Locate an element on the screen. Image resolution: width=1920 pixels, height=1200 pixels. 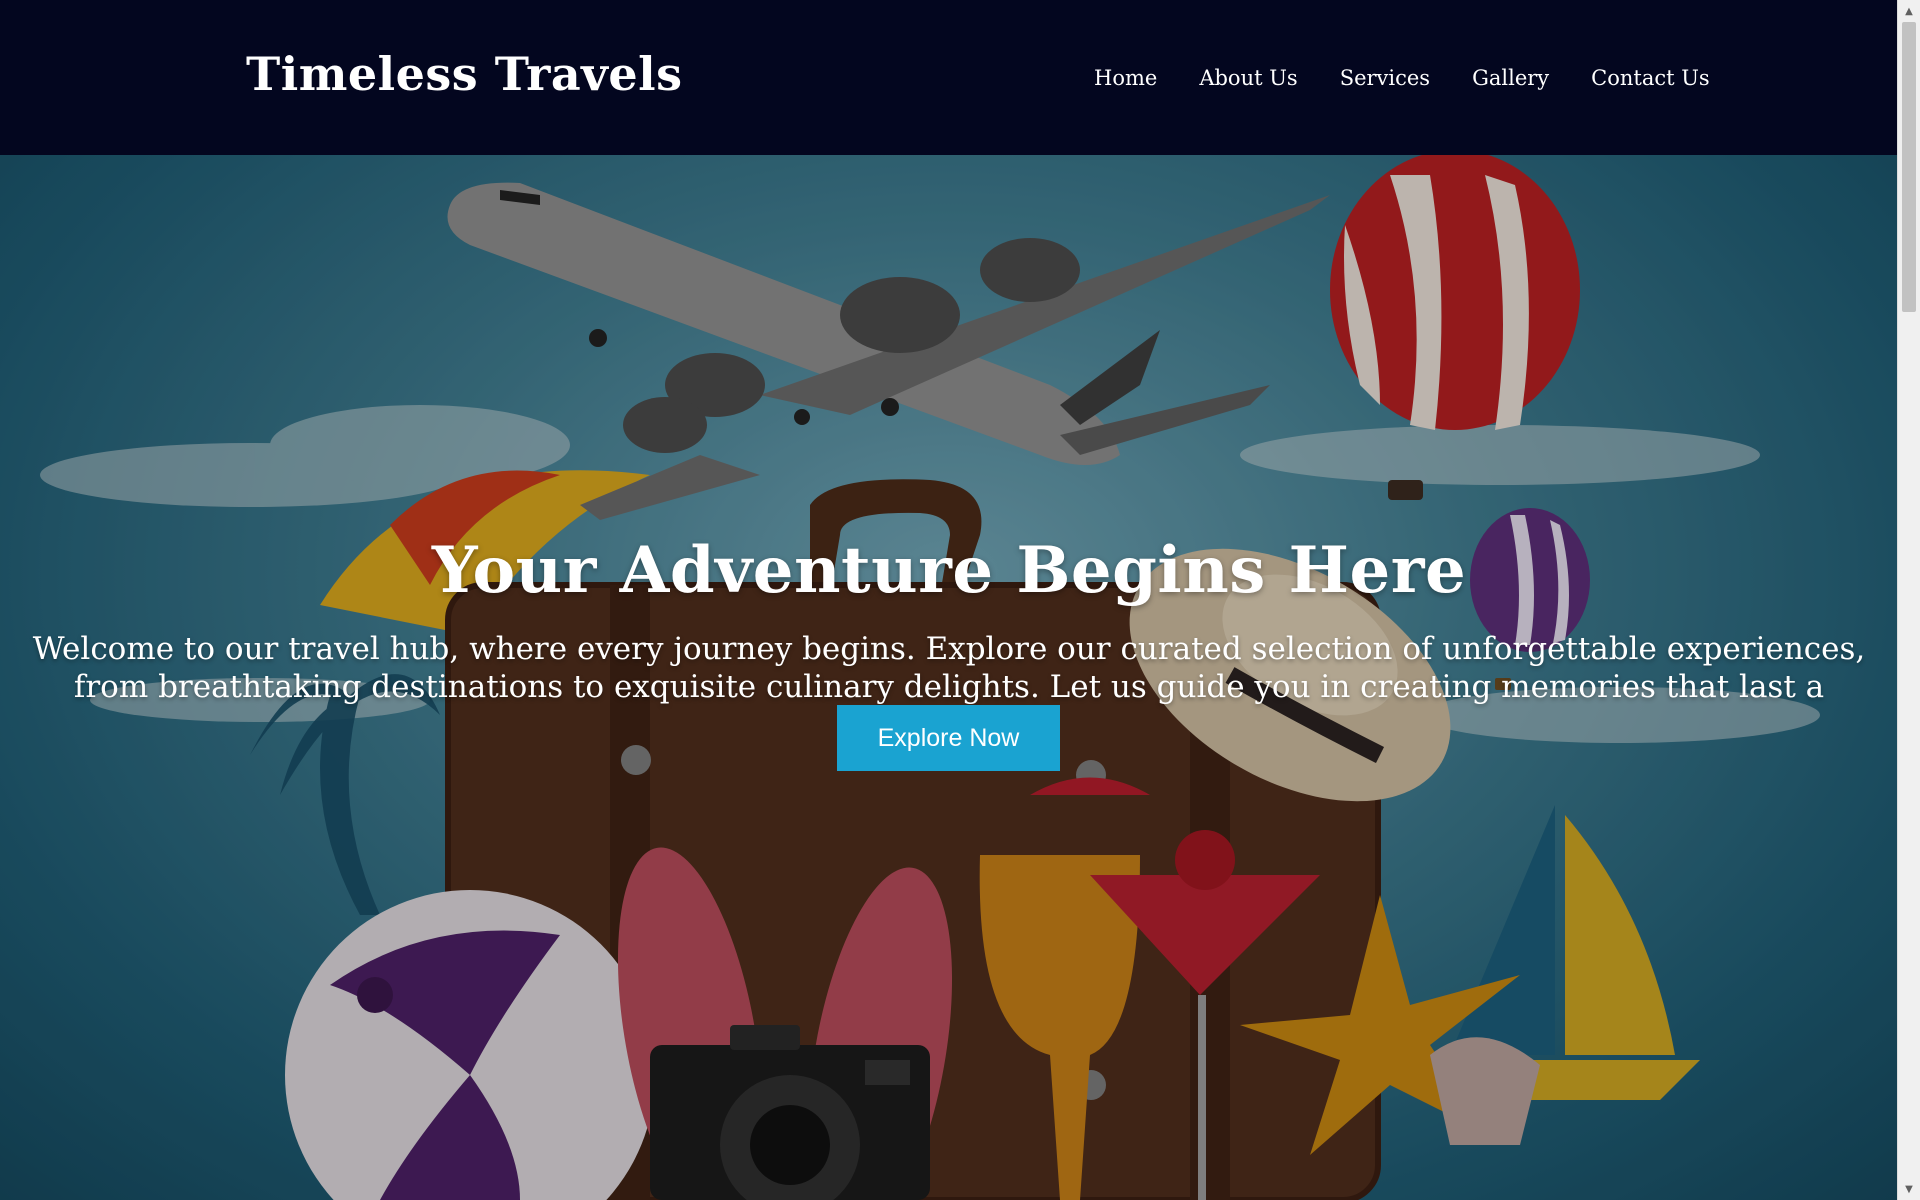
page-scrollbar: ▲ ▼ is located at coordinates (1908, 600).